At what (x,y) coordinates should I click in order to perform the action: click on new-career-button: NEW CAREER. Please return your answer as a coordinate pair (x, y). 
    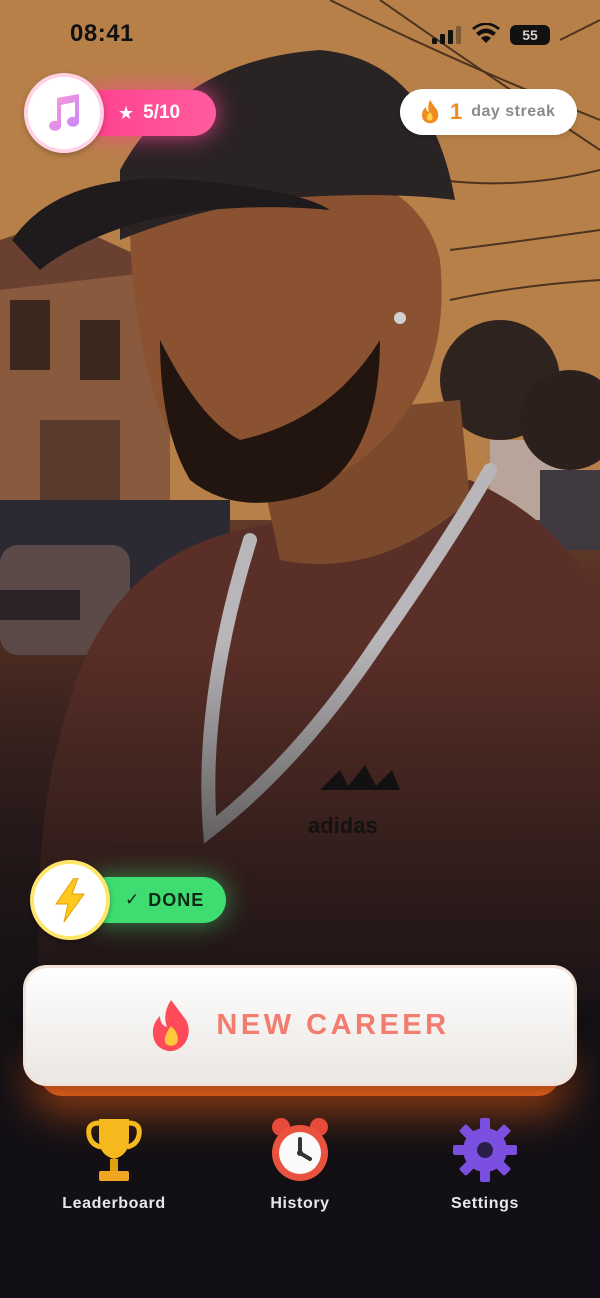
    Looking at the image, I should click on (300, 1025).